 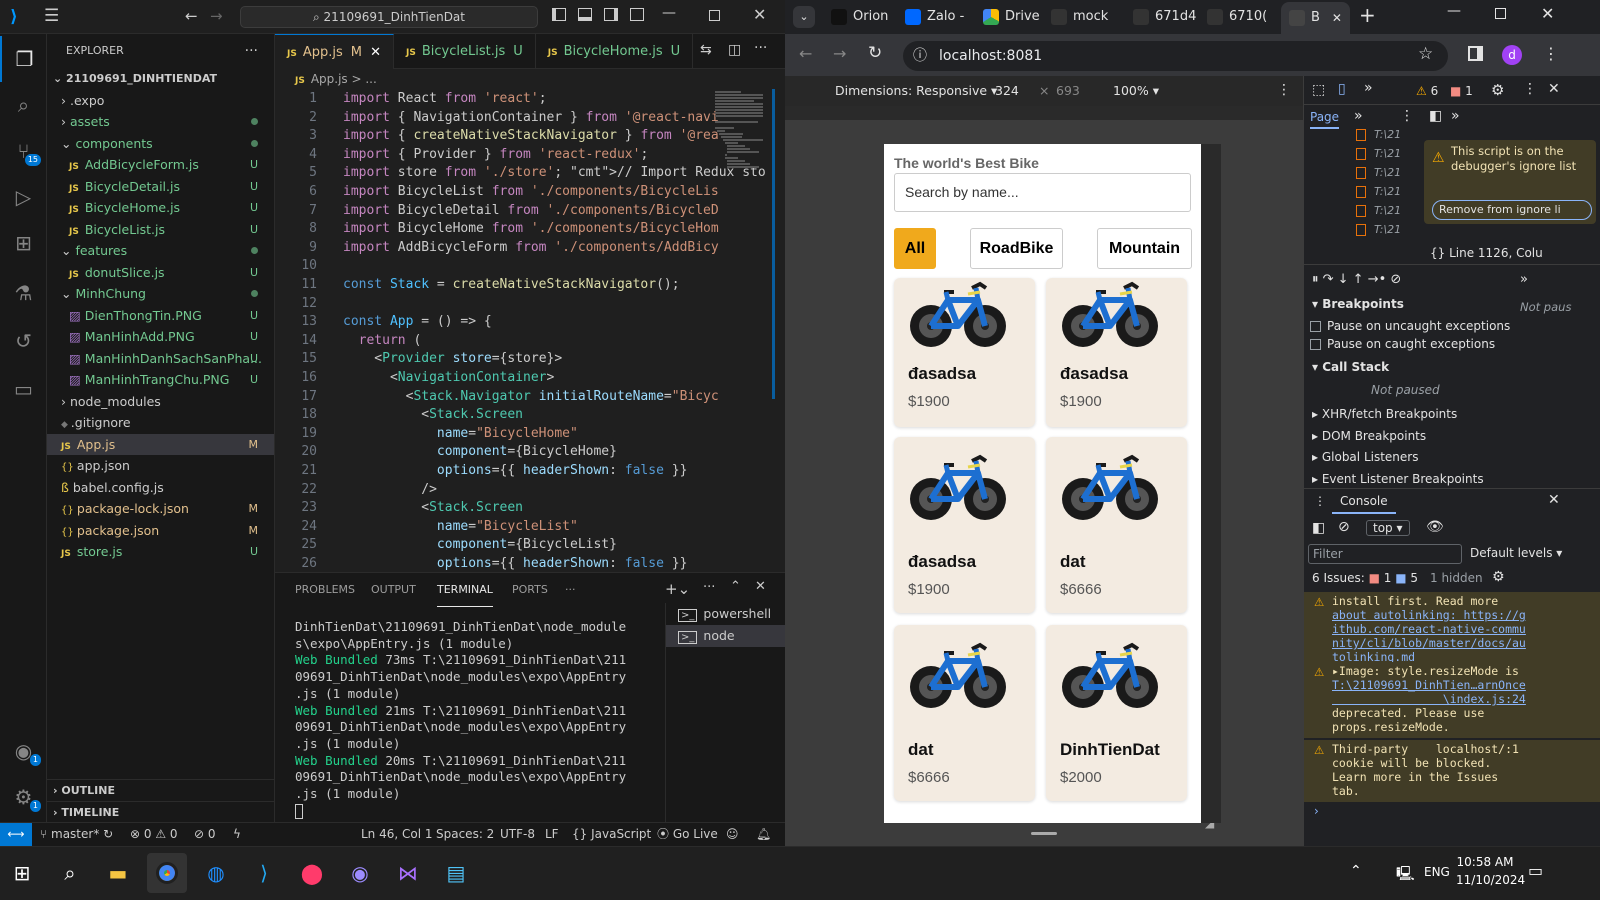 I want to click on language-mode: {} JavaScript, so click(x=611, y=834).